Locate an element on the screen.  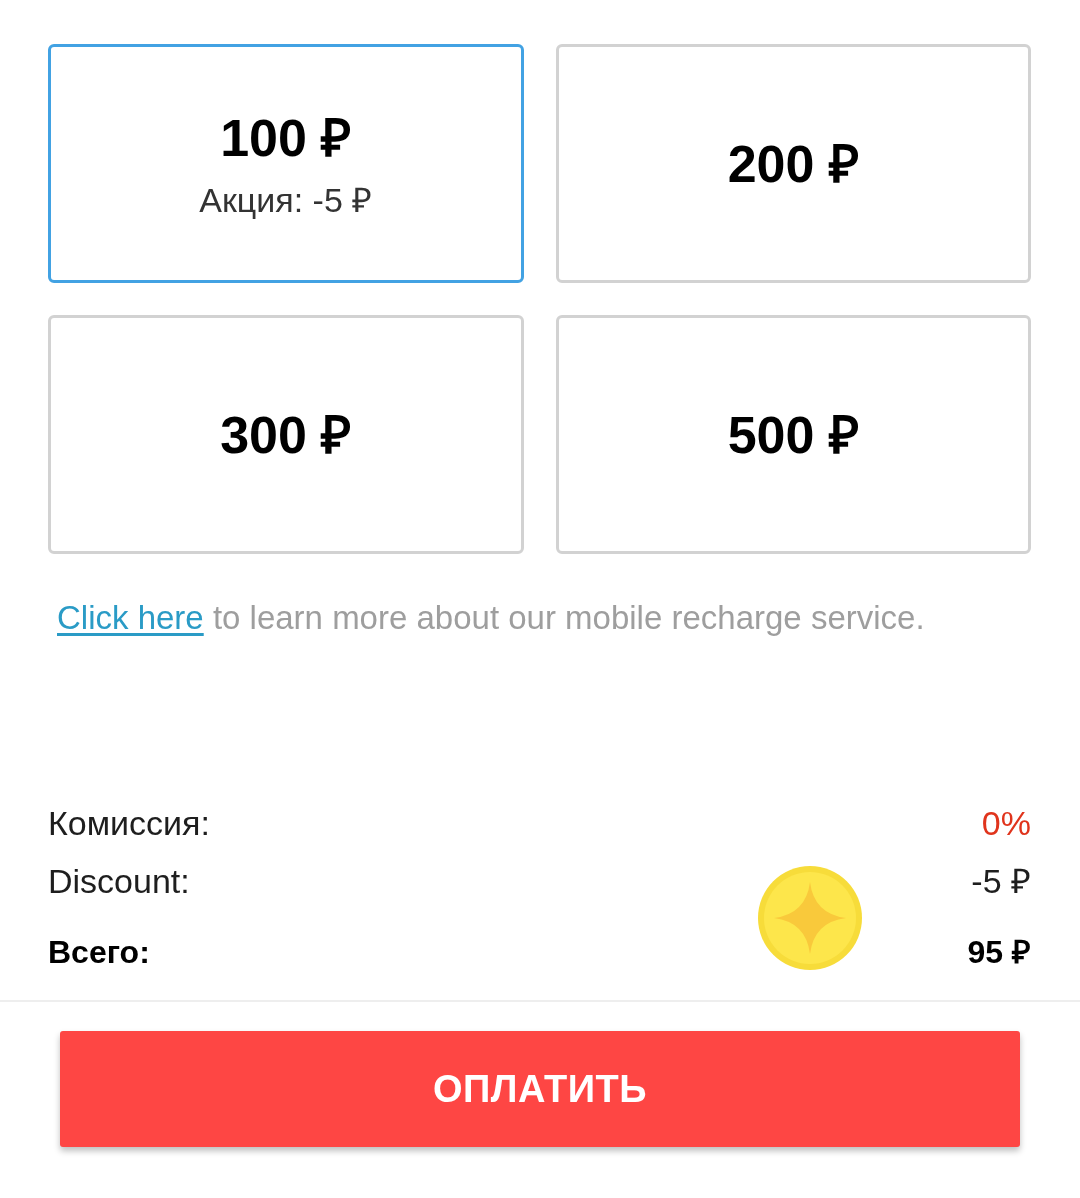
summary-label: Комиссия: is located at coordinates (129, 823).